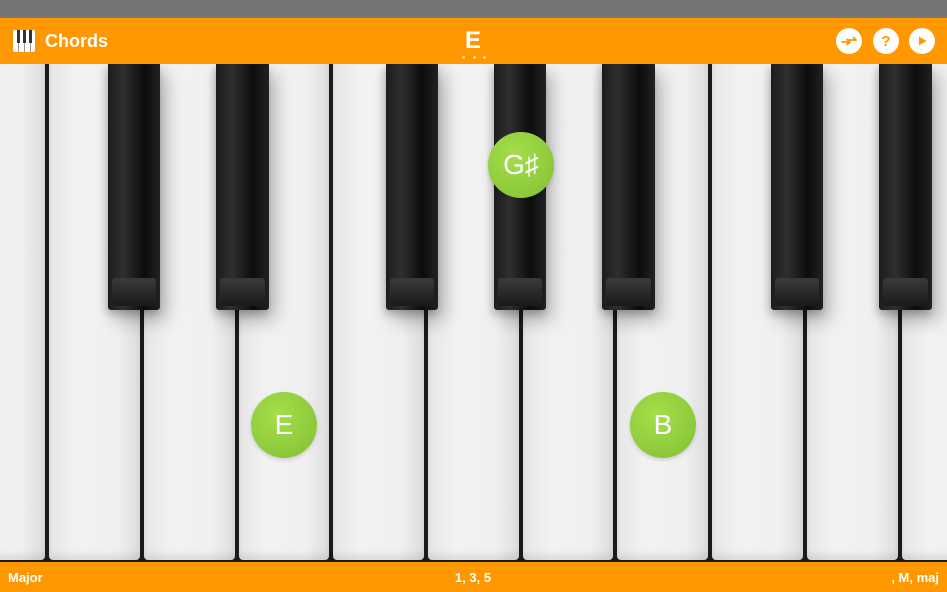 The image size is (947, 592). I want to click on help-button: ?, so click(886, 41).